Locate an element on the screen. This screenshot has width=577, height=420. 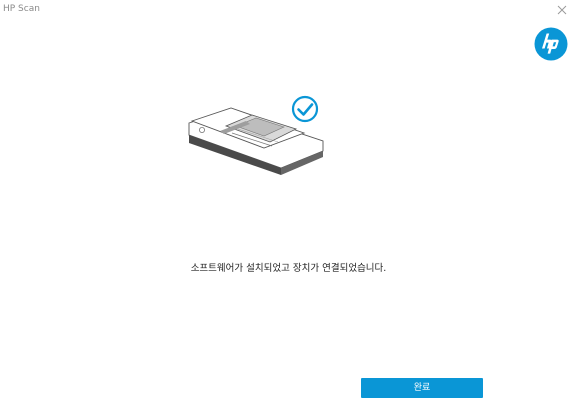
window-title: HP Scan is located at coordinates (21, 9).